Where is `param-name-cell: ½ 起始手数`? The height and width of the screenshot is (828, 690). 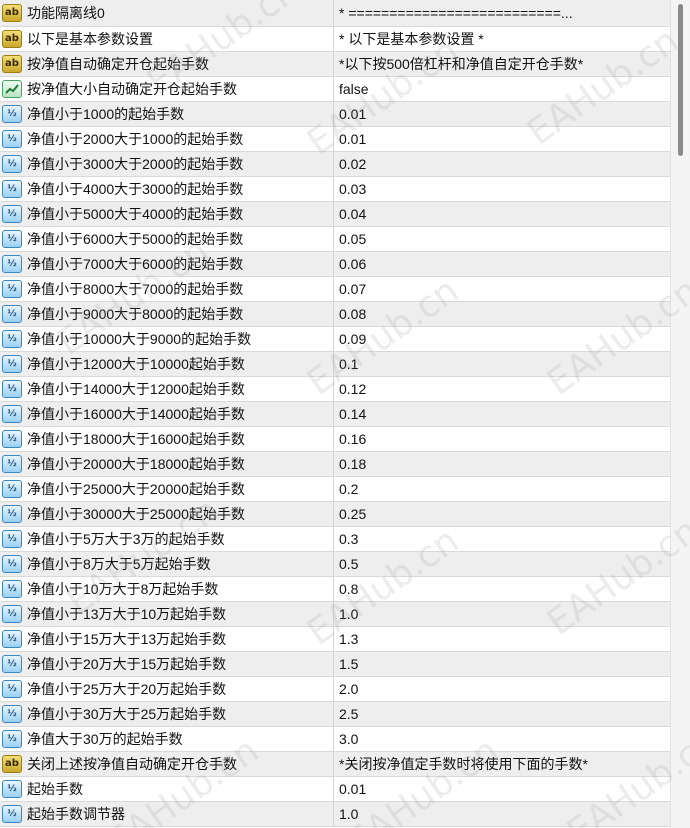 param-name-cell: ½ 起始手数 is located at coordinates (167, 789).